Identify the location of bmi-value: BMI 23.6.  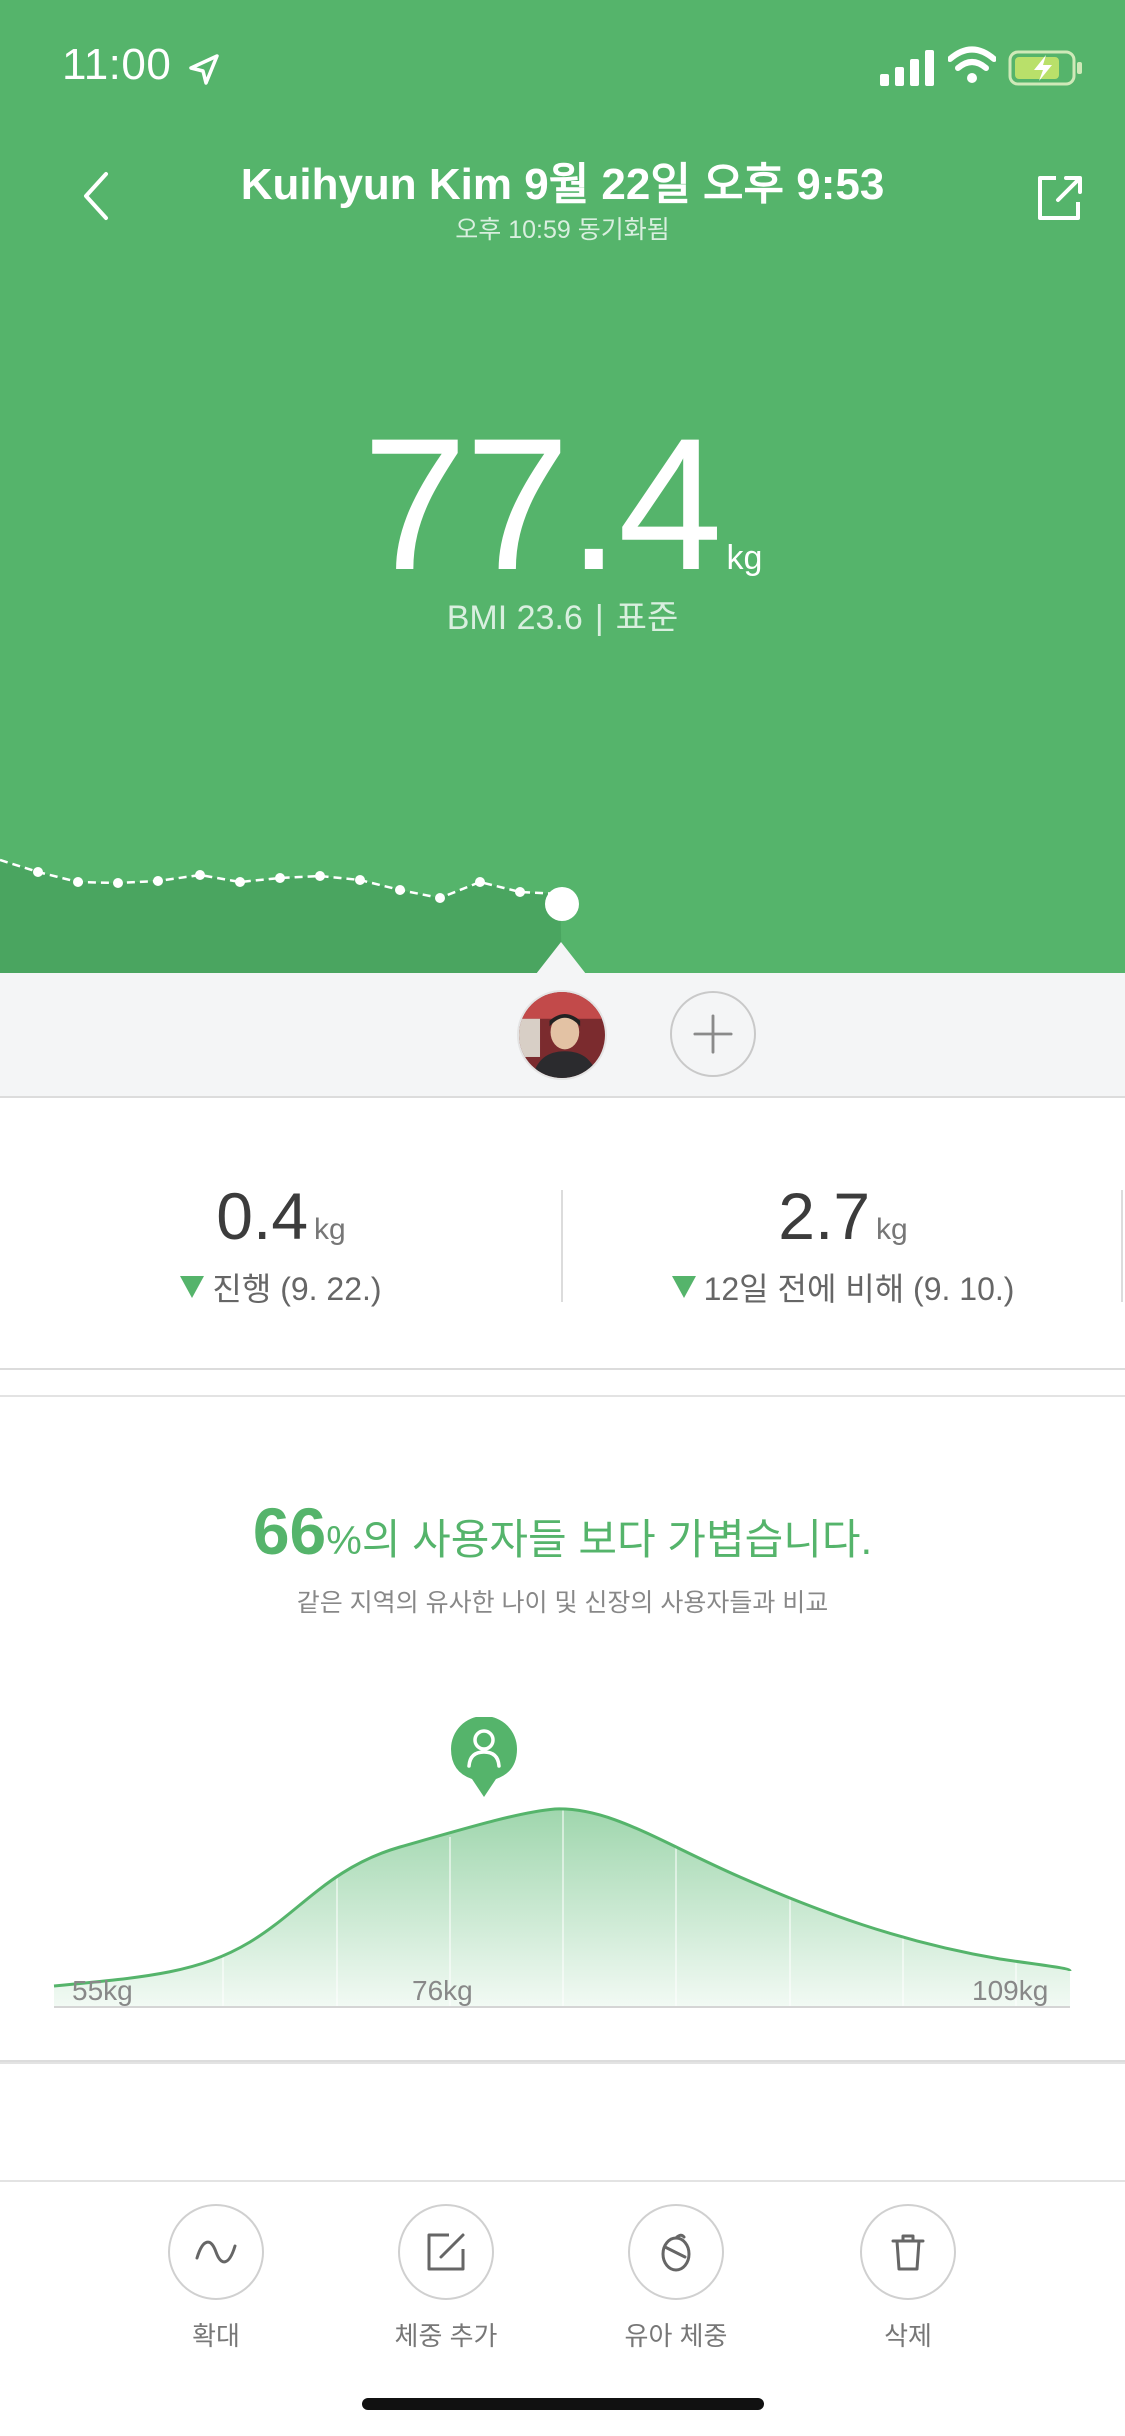
(514, 618).